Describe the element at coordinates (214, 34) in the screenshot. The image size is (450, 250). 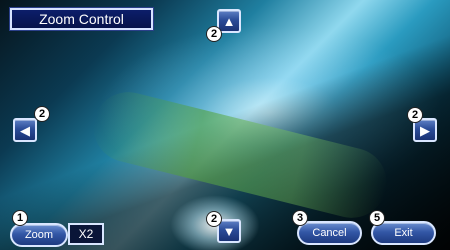
I see `callout-badge-up: 2` at that location.